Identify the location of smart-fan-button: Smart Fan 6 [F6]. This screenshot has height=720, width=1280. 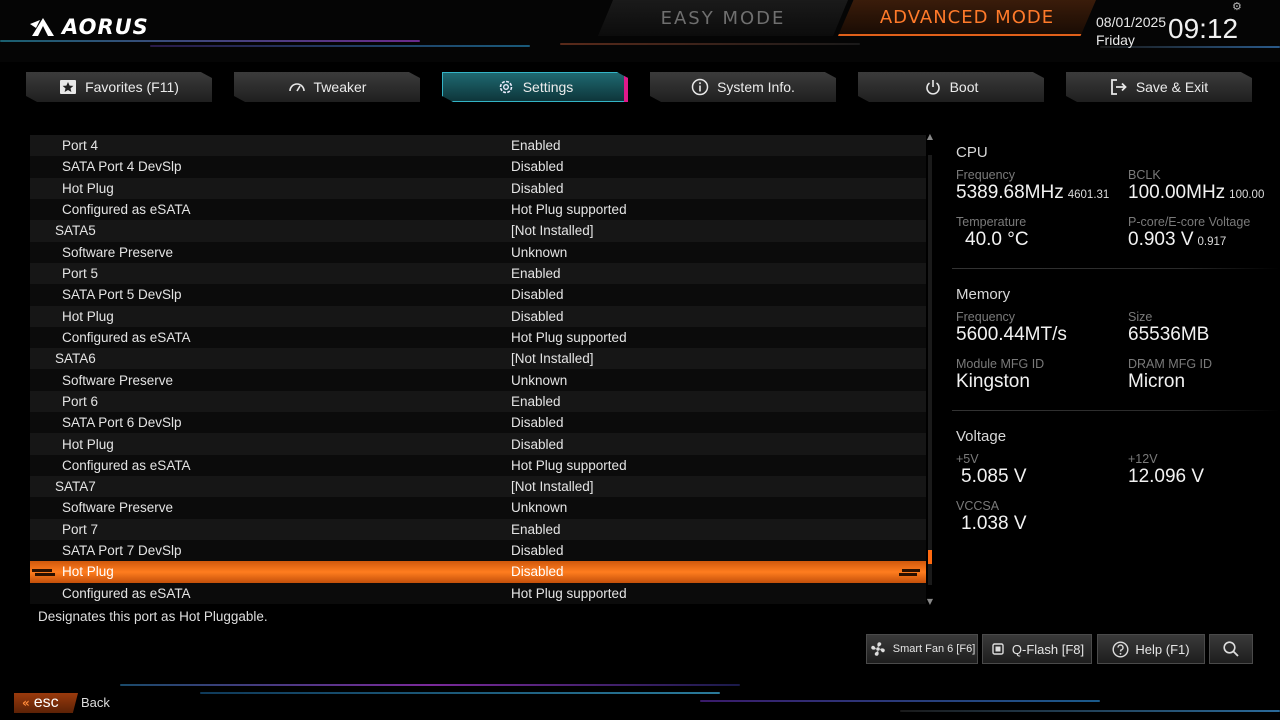
(922, 649).